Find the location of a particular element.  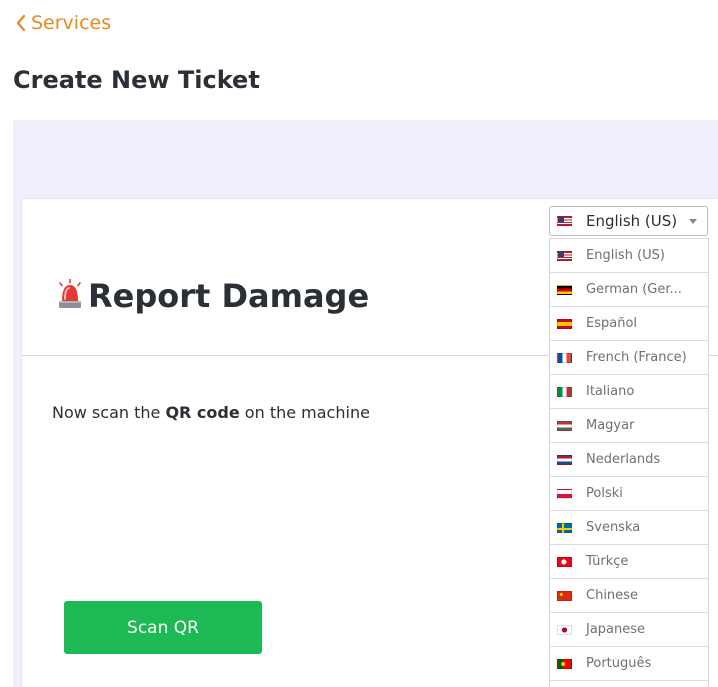

language-option-japanese: Japanese is located at coordinates (629, 630).